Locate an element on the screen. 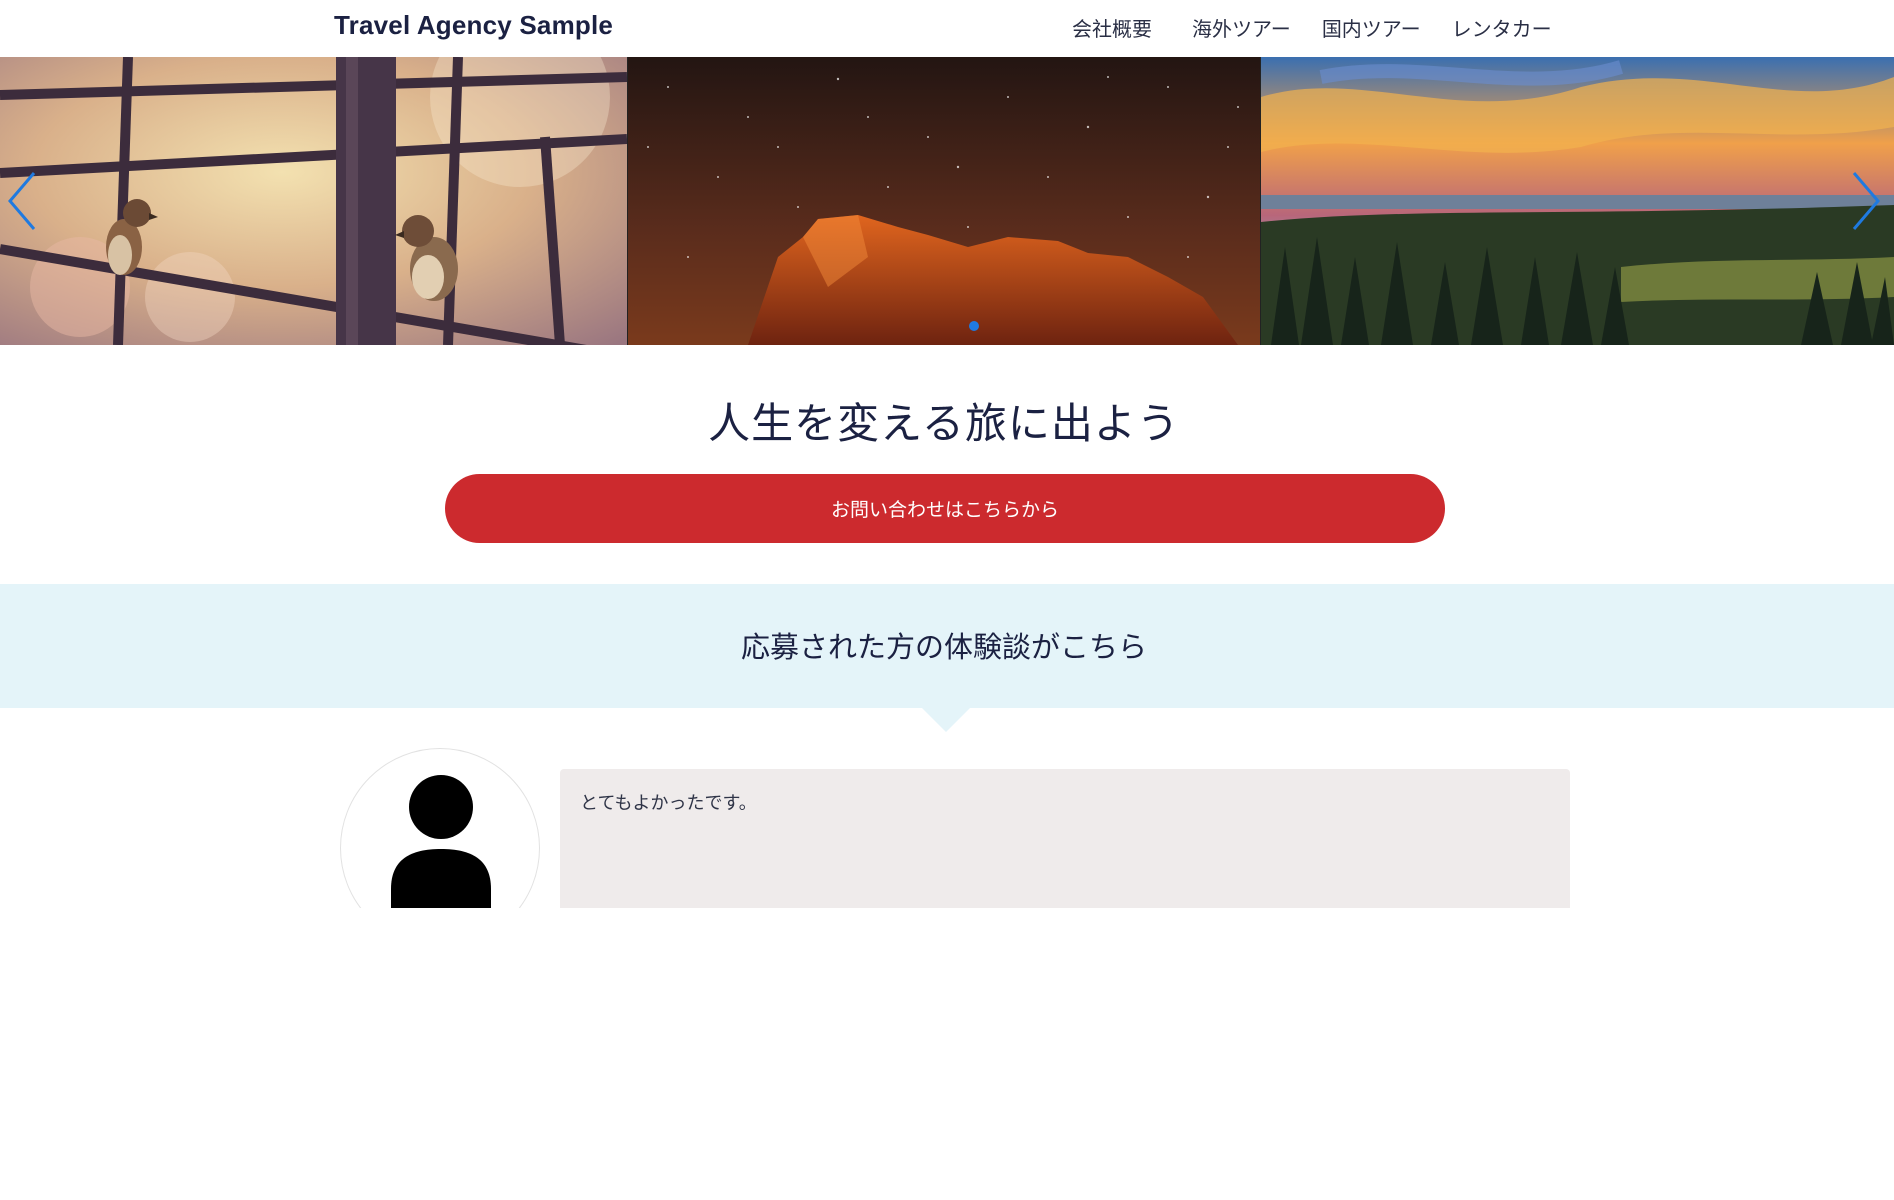  testimonial-comment-text: とてもよかったです。 is located at coordinates (668, 803).